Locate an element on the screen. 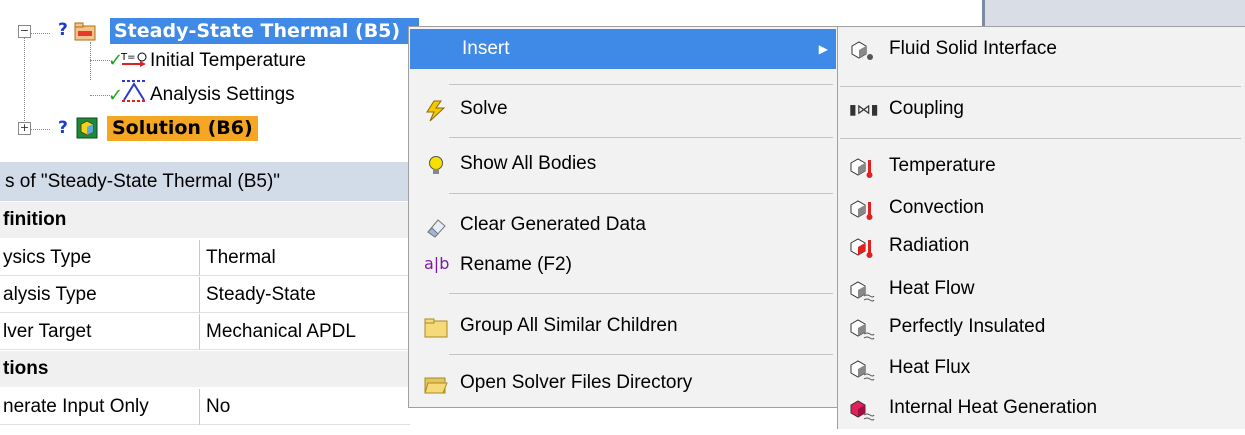  folder-icon is located at coordinates (436, 326).